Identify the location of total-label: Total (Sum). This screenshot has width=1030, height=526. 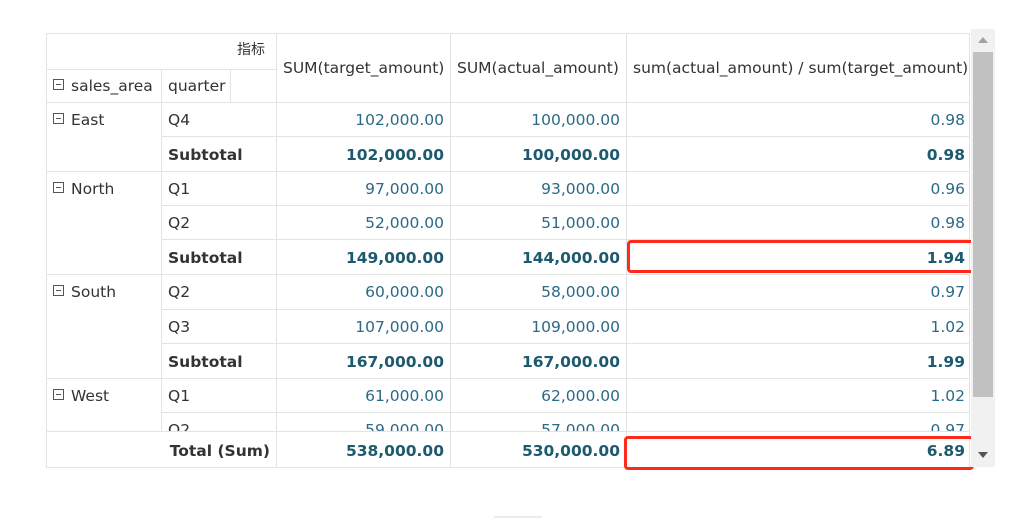
(162, 449).